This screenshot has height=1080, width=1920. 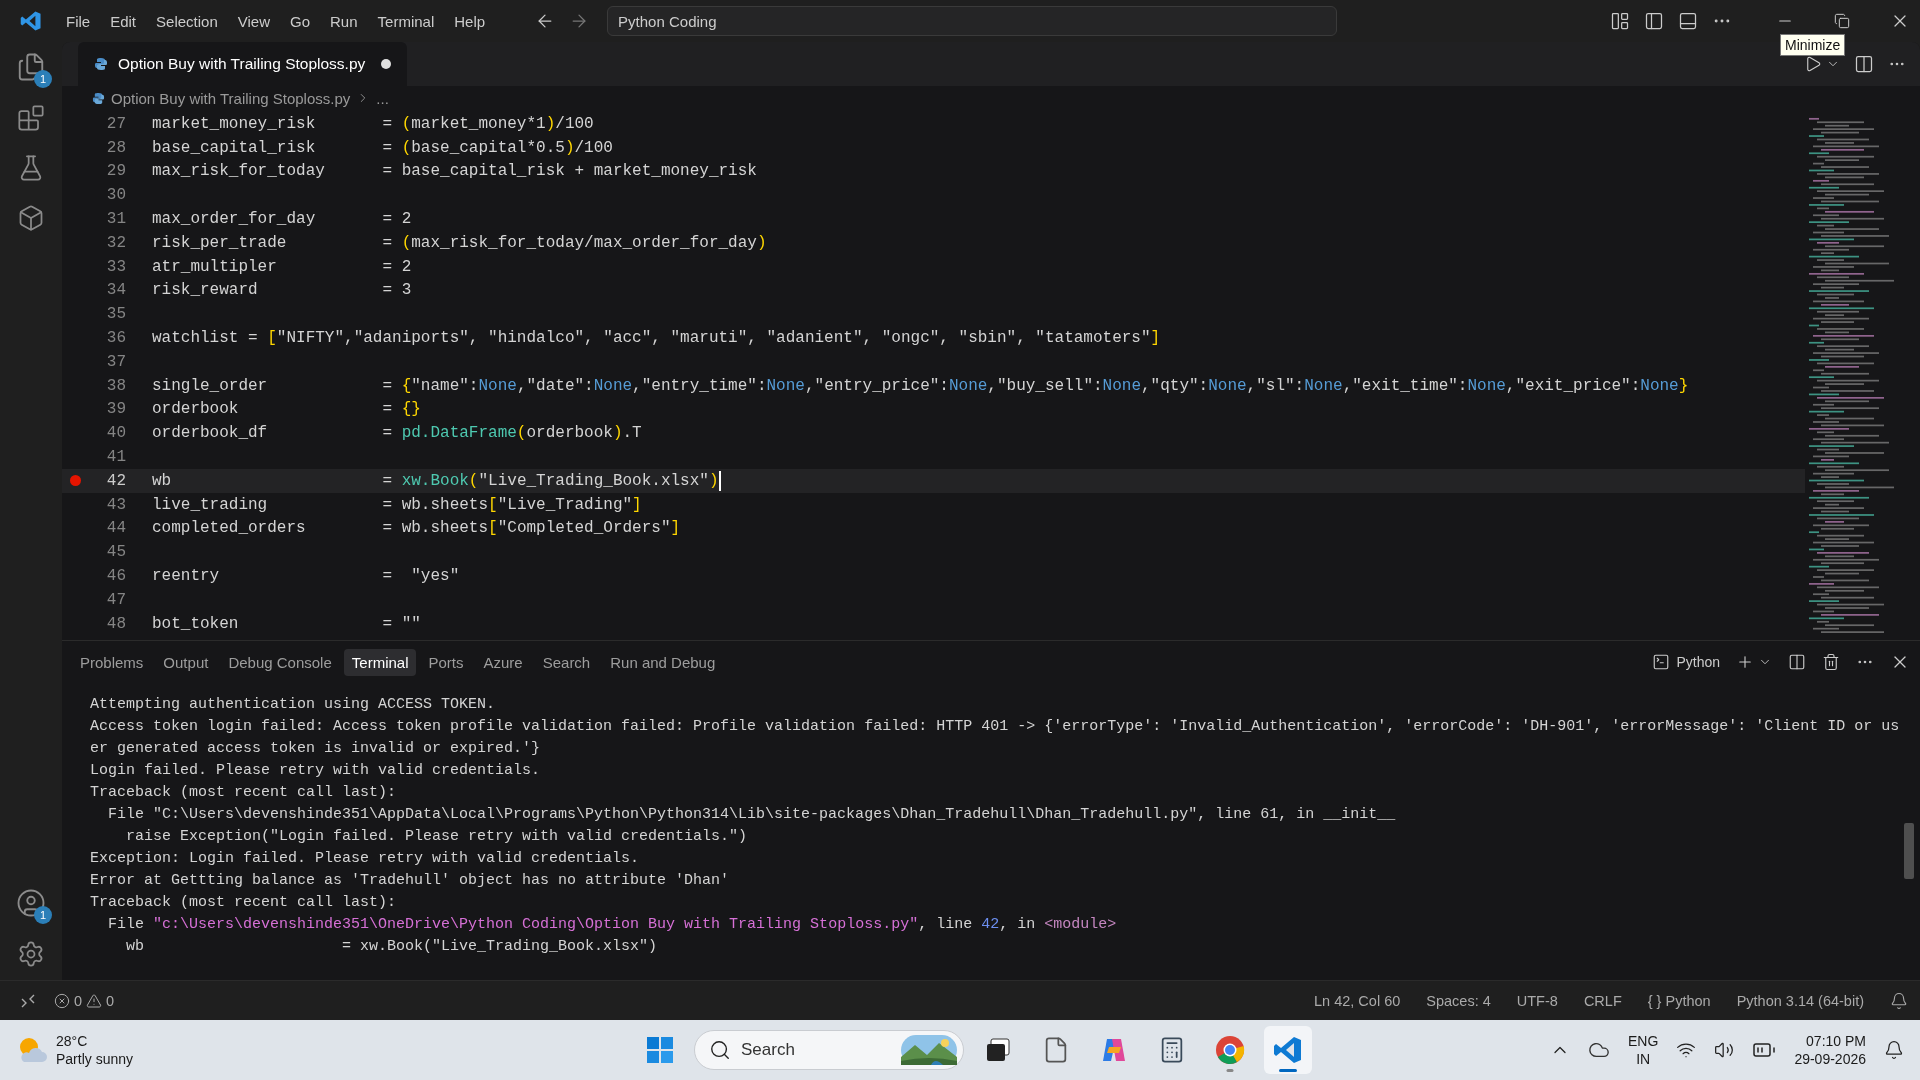 What do you see at coordinates (300, 21) in the screenshot?
I see `menu-item: Go` at bounding box center [300, 21].